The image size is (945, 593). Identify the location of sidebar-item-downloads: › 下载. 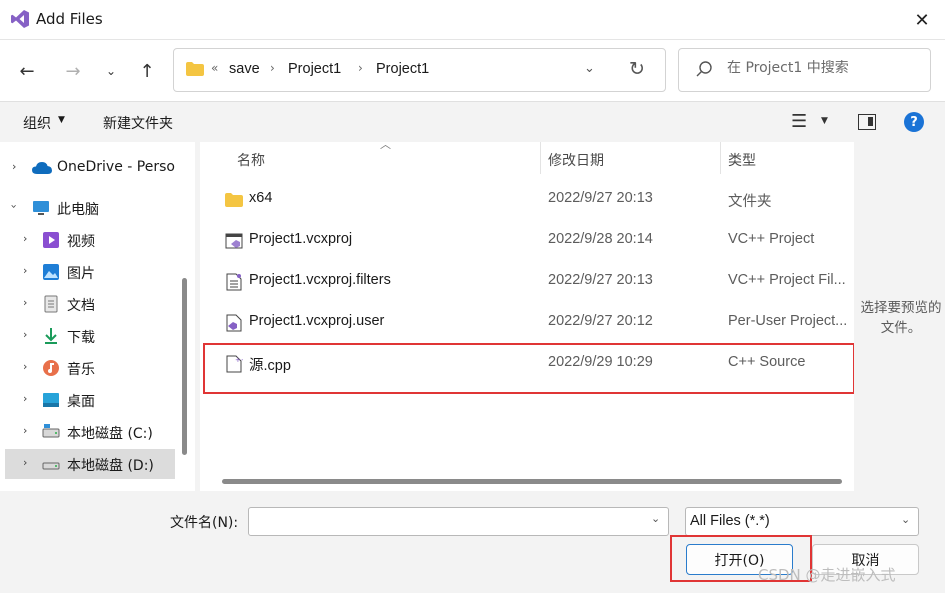
(87, 336).